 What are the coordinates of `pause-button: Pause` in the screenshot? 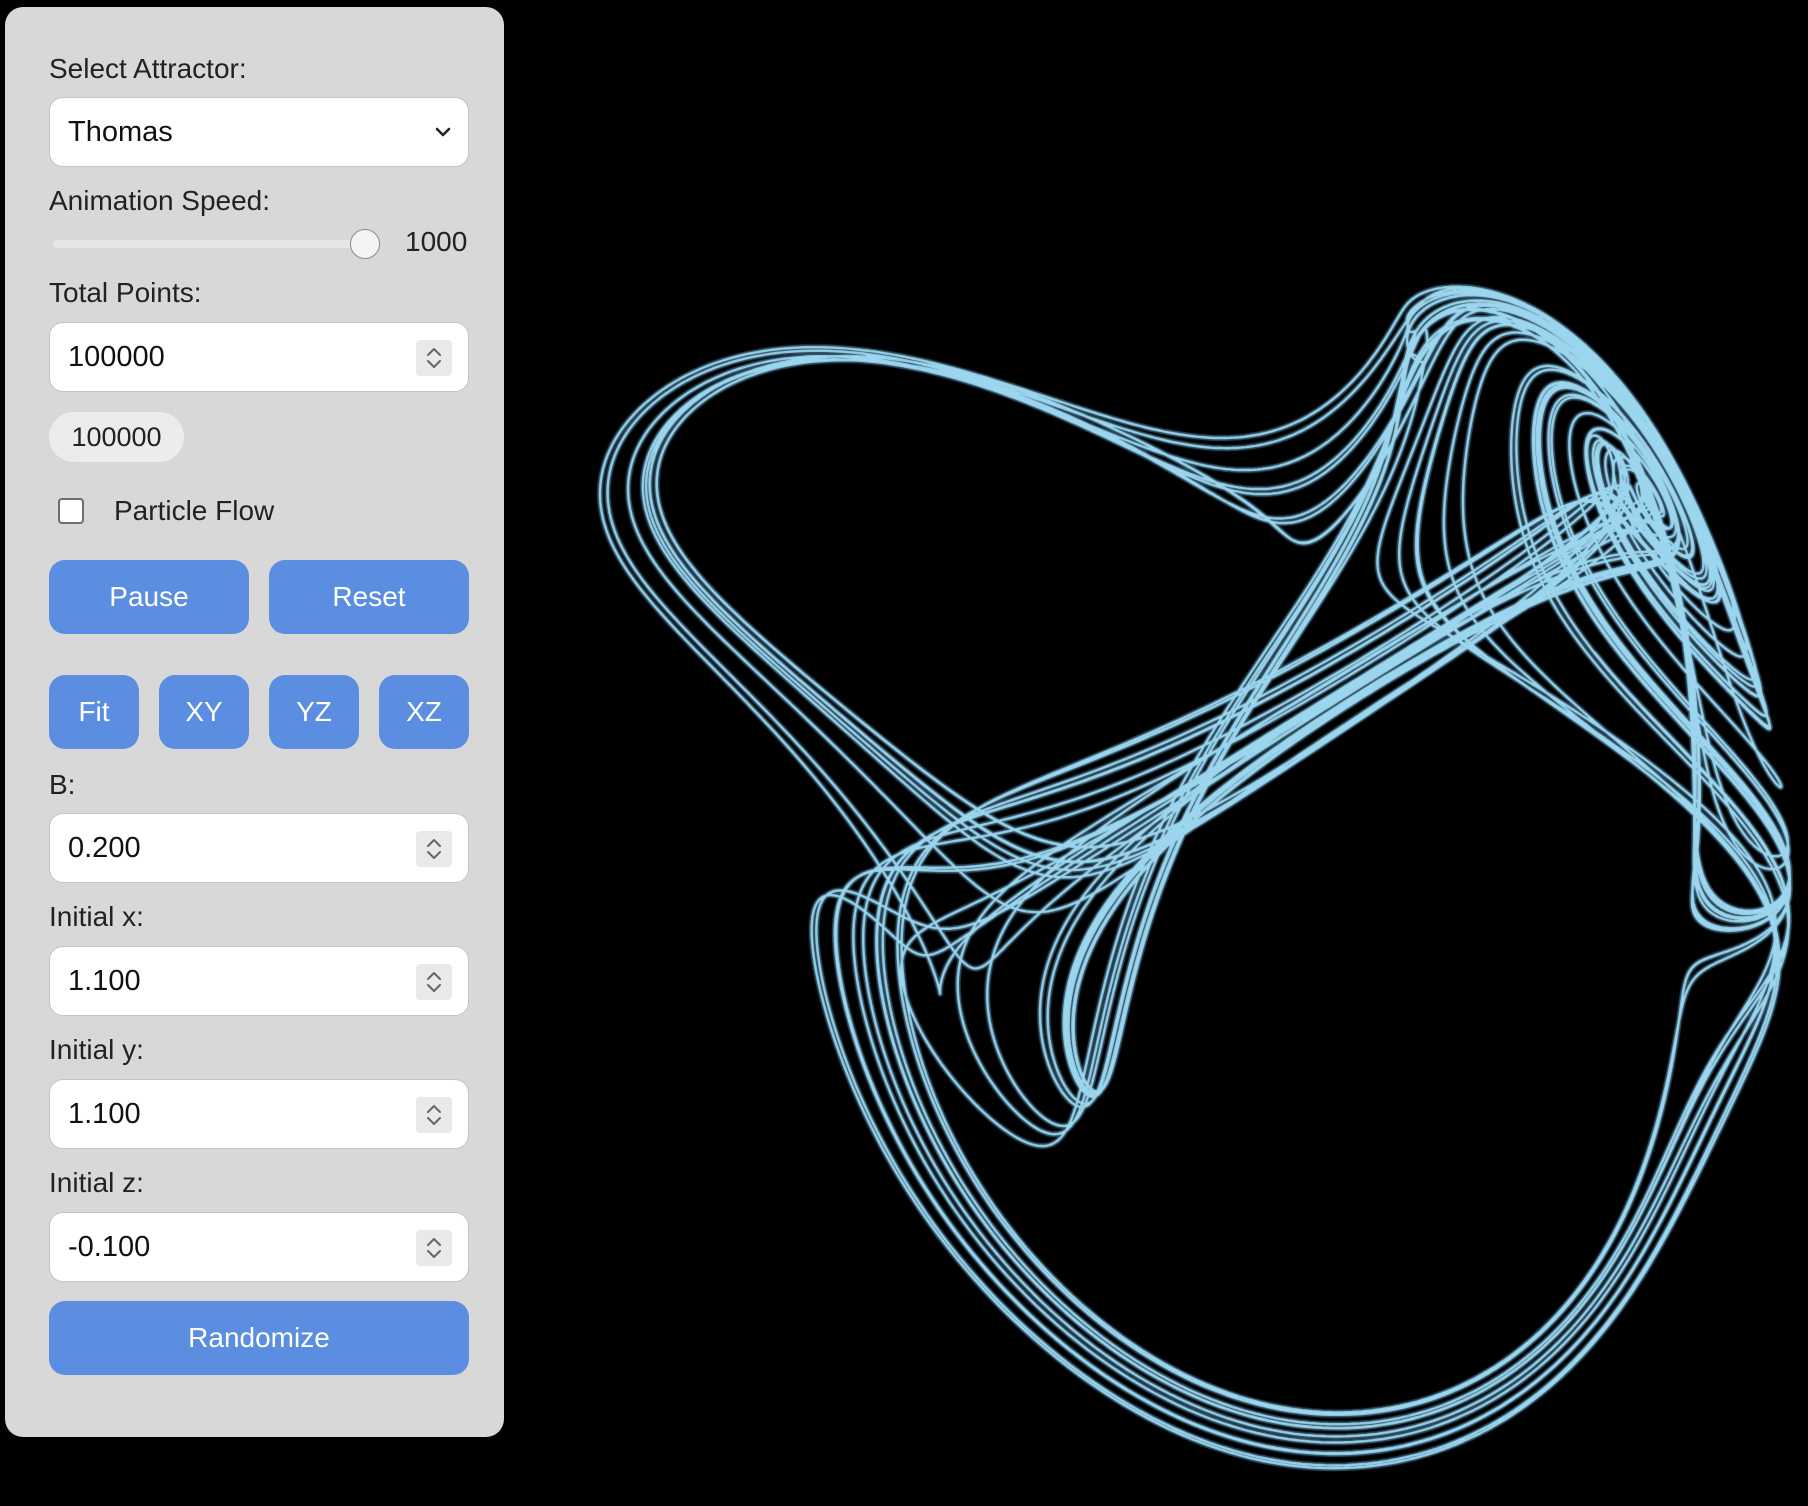 It's located at (149, 597).